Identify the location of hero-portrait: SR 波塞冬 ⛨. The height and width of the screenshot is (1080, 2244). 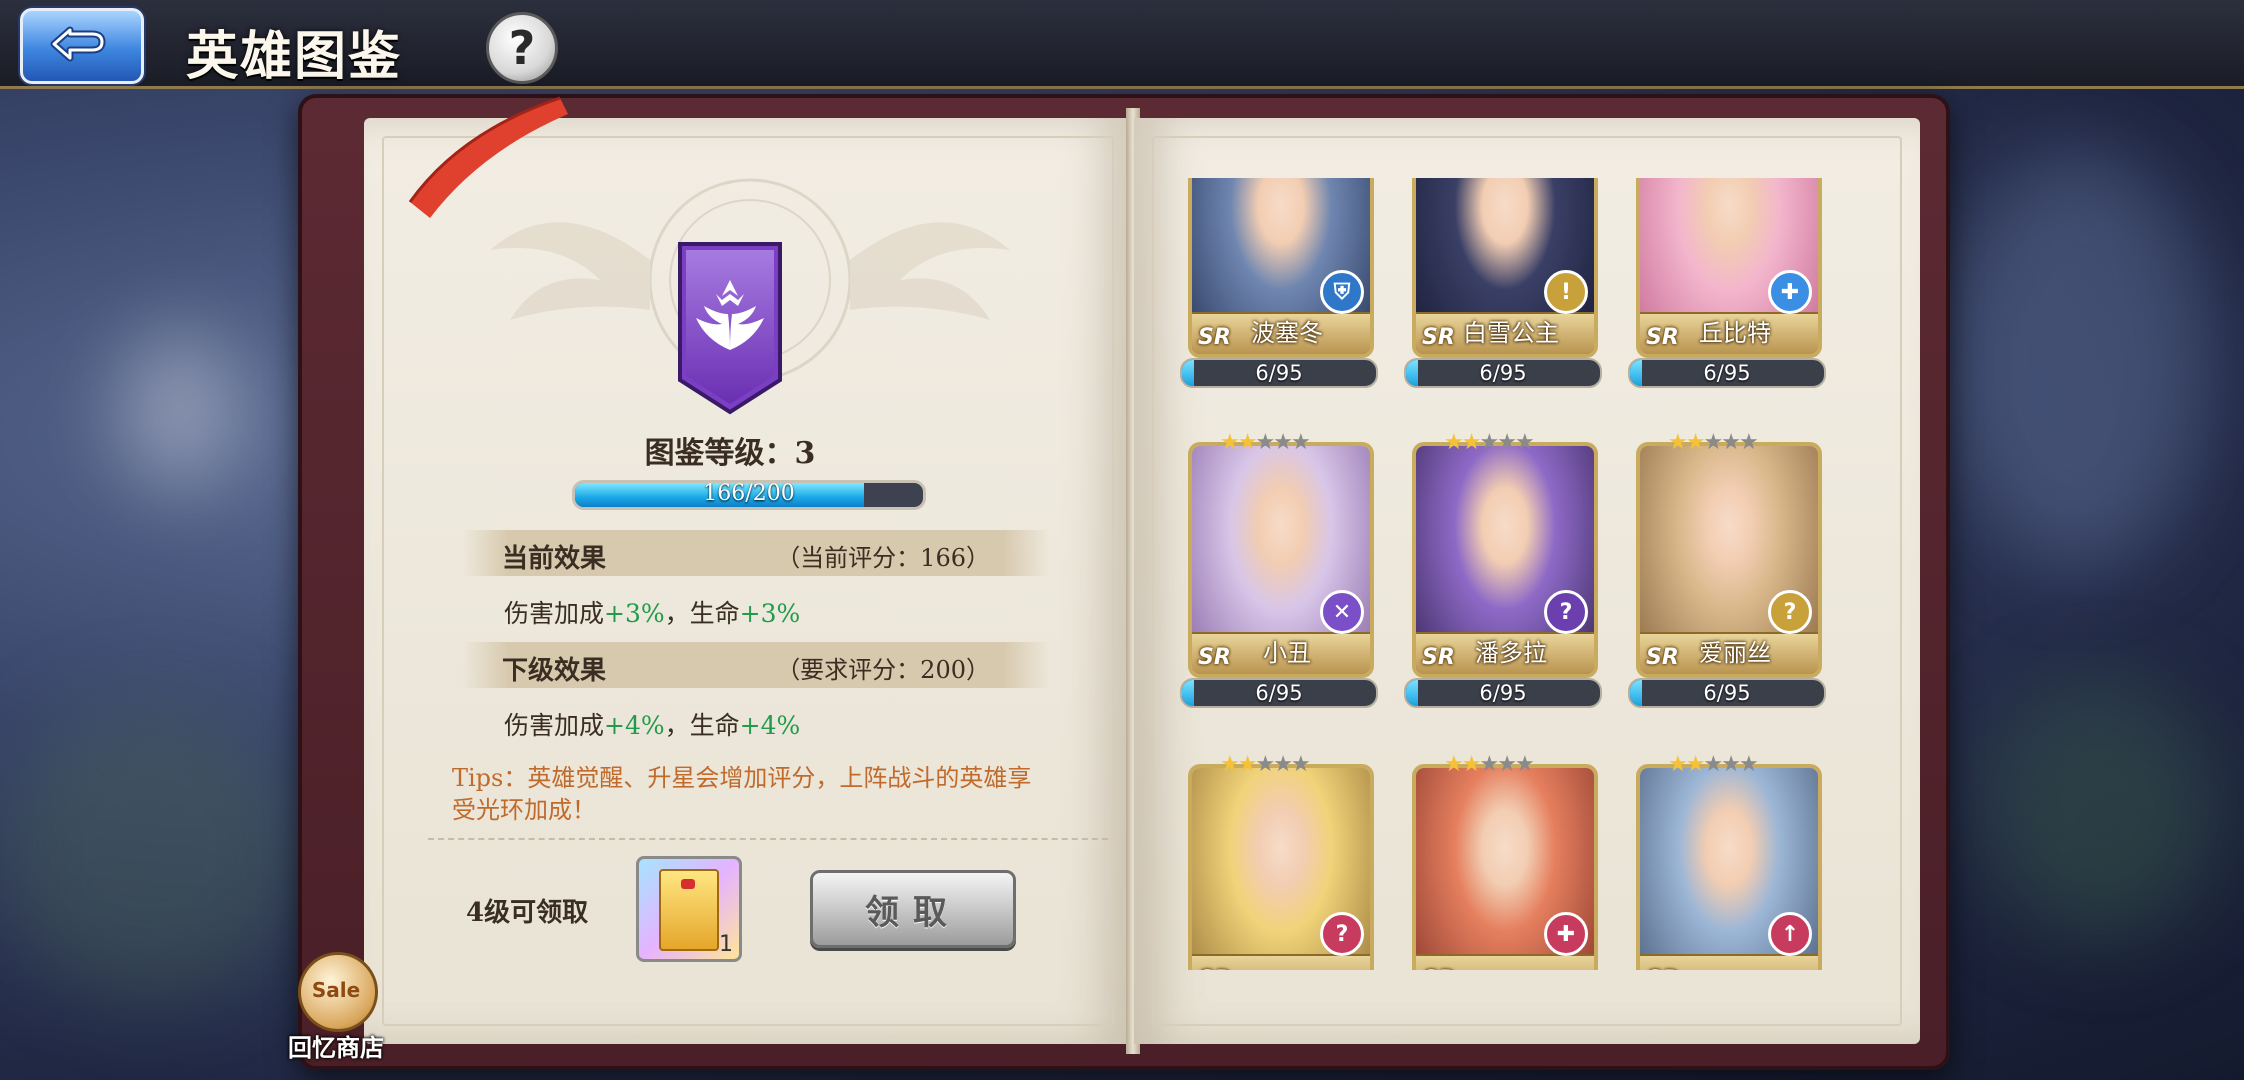
(1281, 268).